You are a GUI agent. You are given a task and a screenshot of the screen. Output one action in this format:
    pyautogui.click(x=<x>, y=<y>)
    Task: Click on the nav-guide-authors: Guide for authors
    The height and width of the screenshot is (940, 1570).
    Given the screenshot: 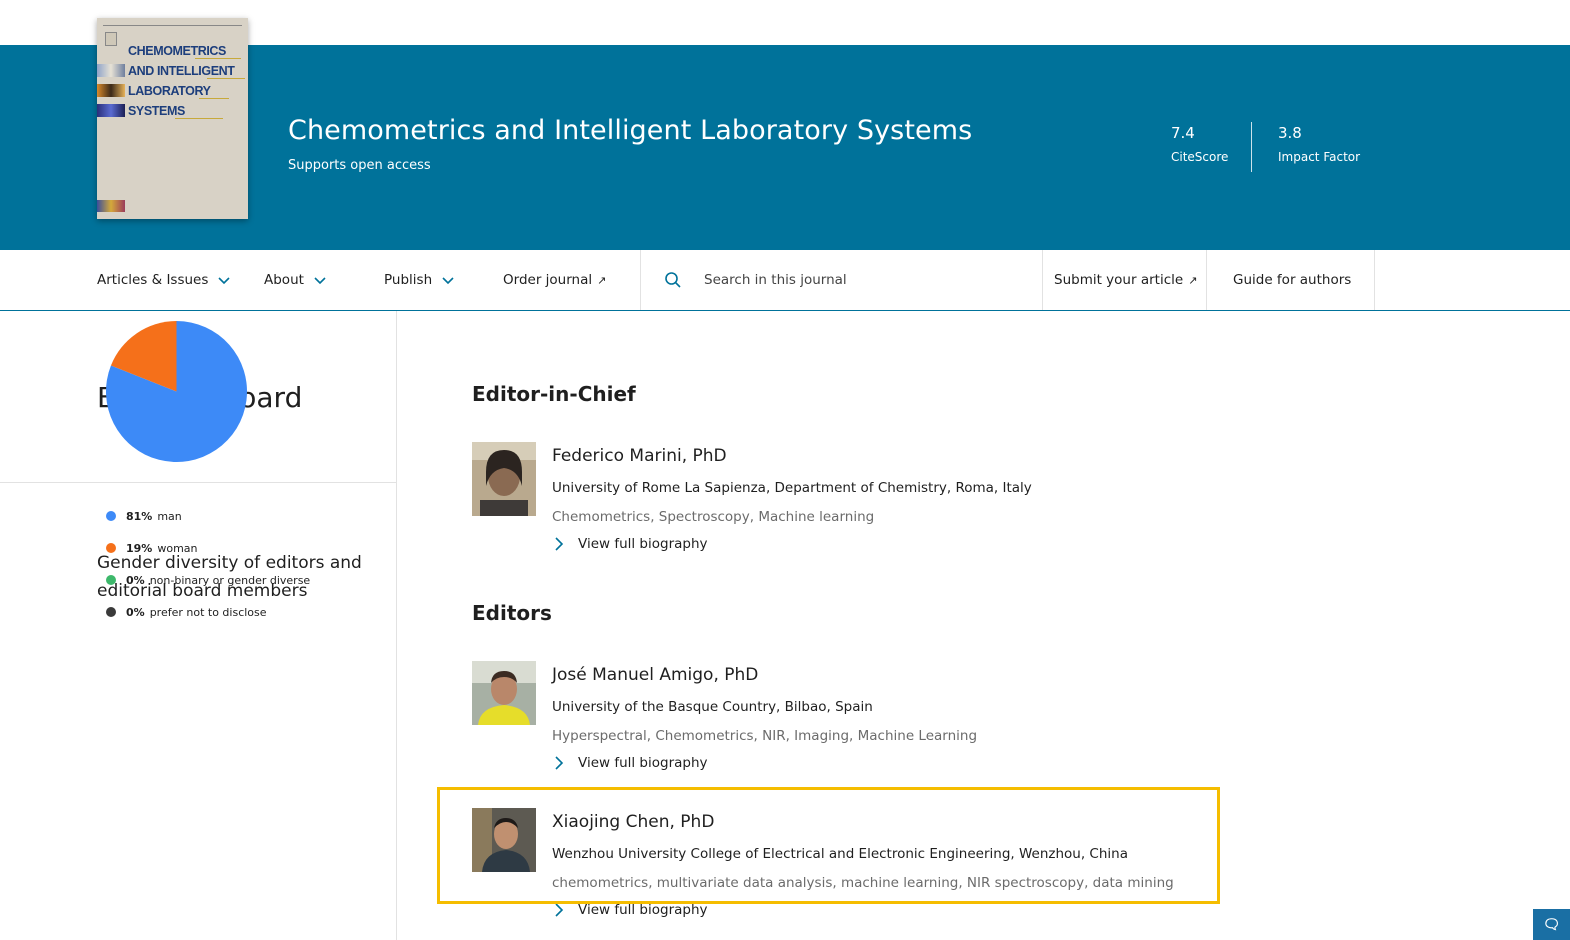 What is the action you would take?
    pyautogui.click(x=1292, y=280)
    